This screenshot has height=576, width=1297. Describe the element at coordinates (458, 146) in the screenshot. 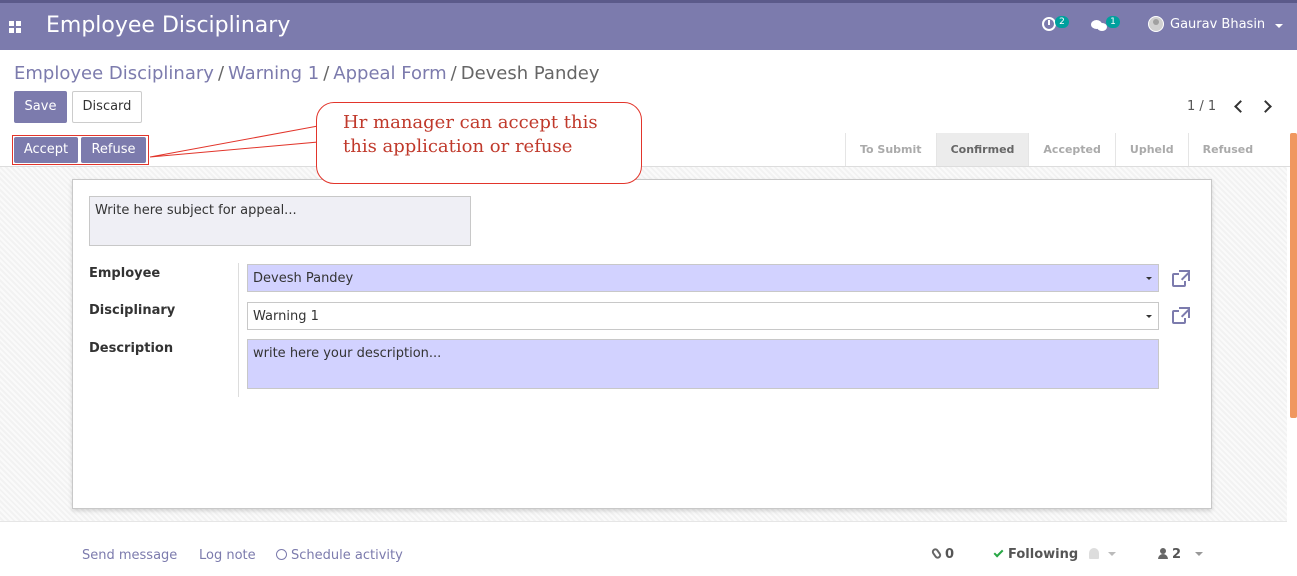

I see `annotation-line-2: this application or refuse` at that location.